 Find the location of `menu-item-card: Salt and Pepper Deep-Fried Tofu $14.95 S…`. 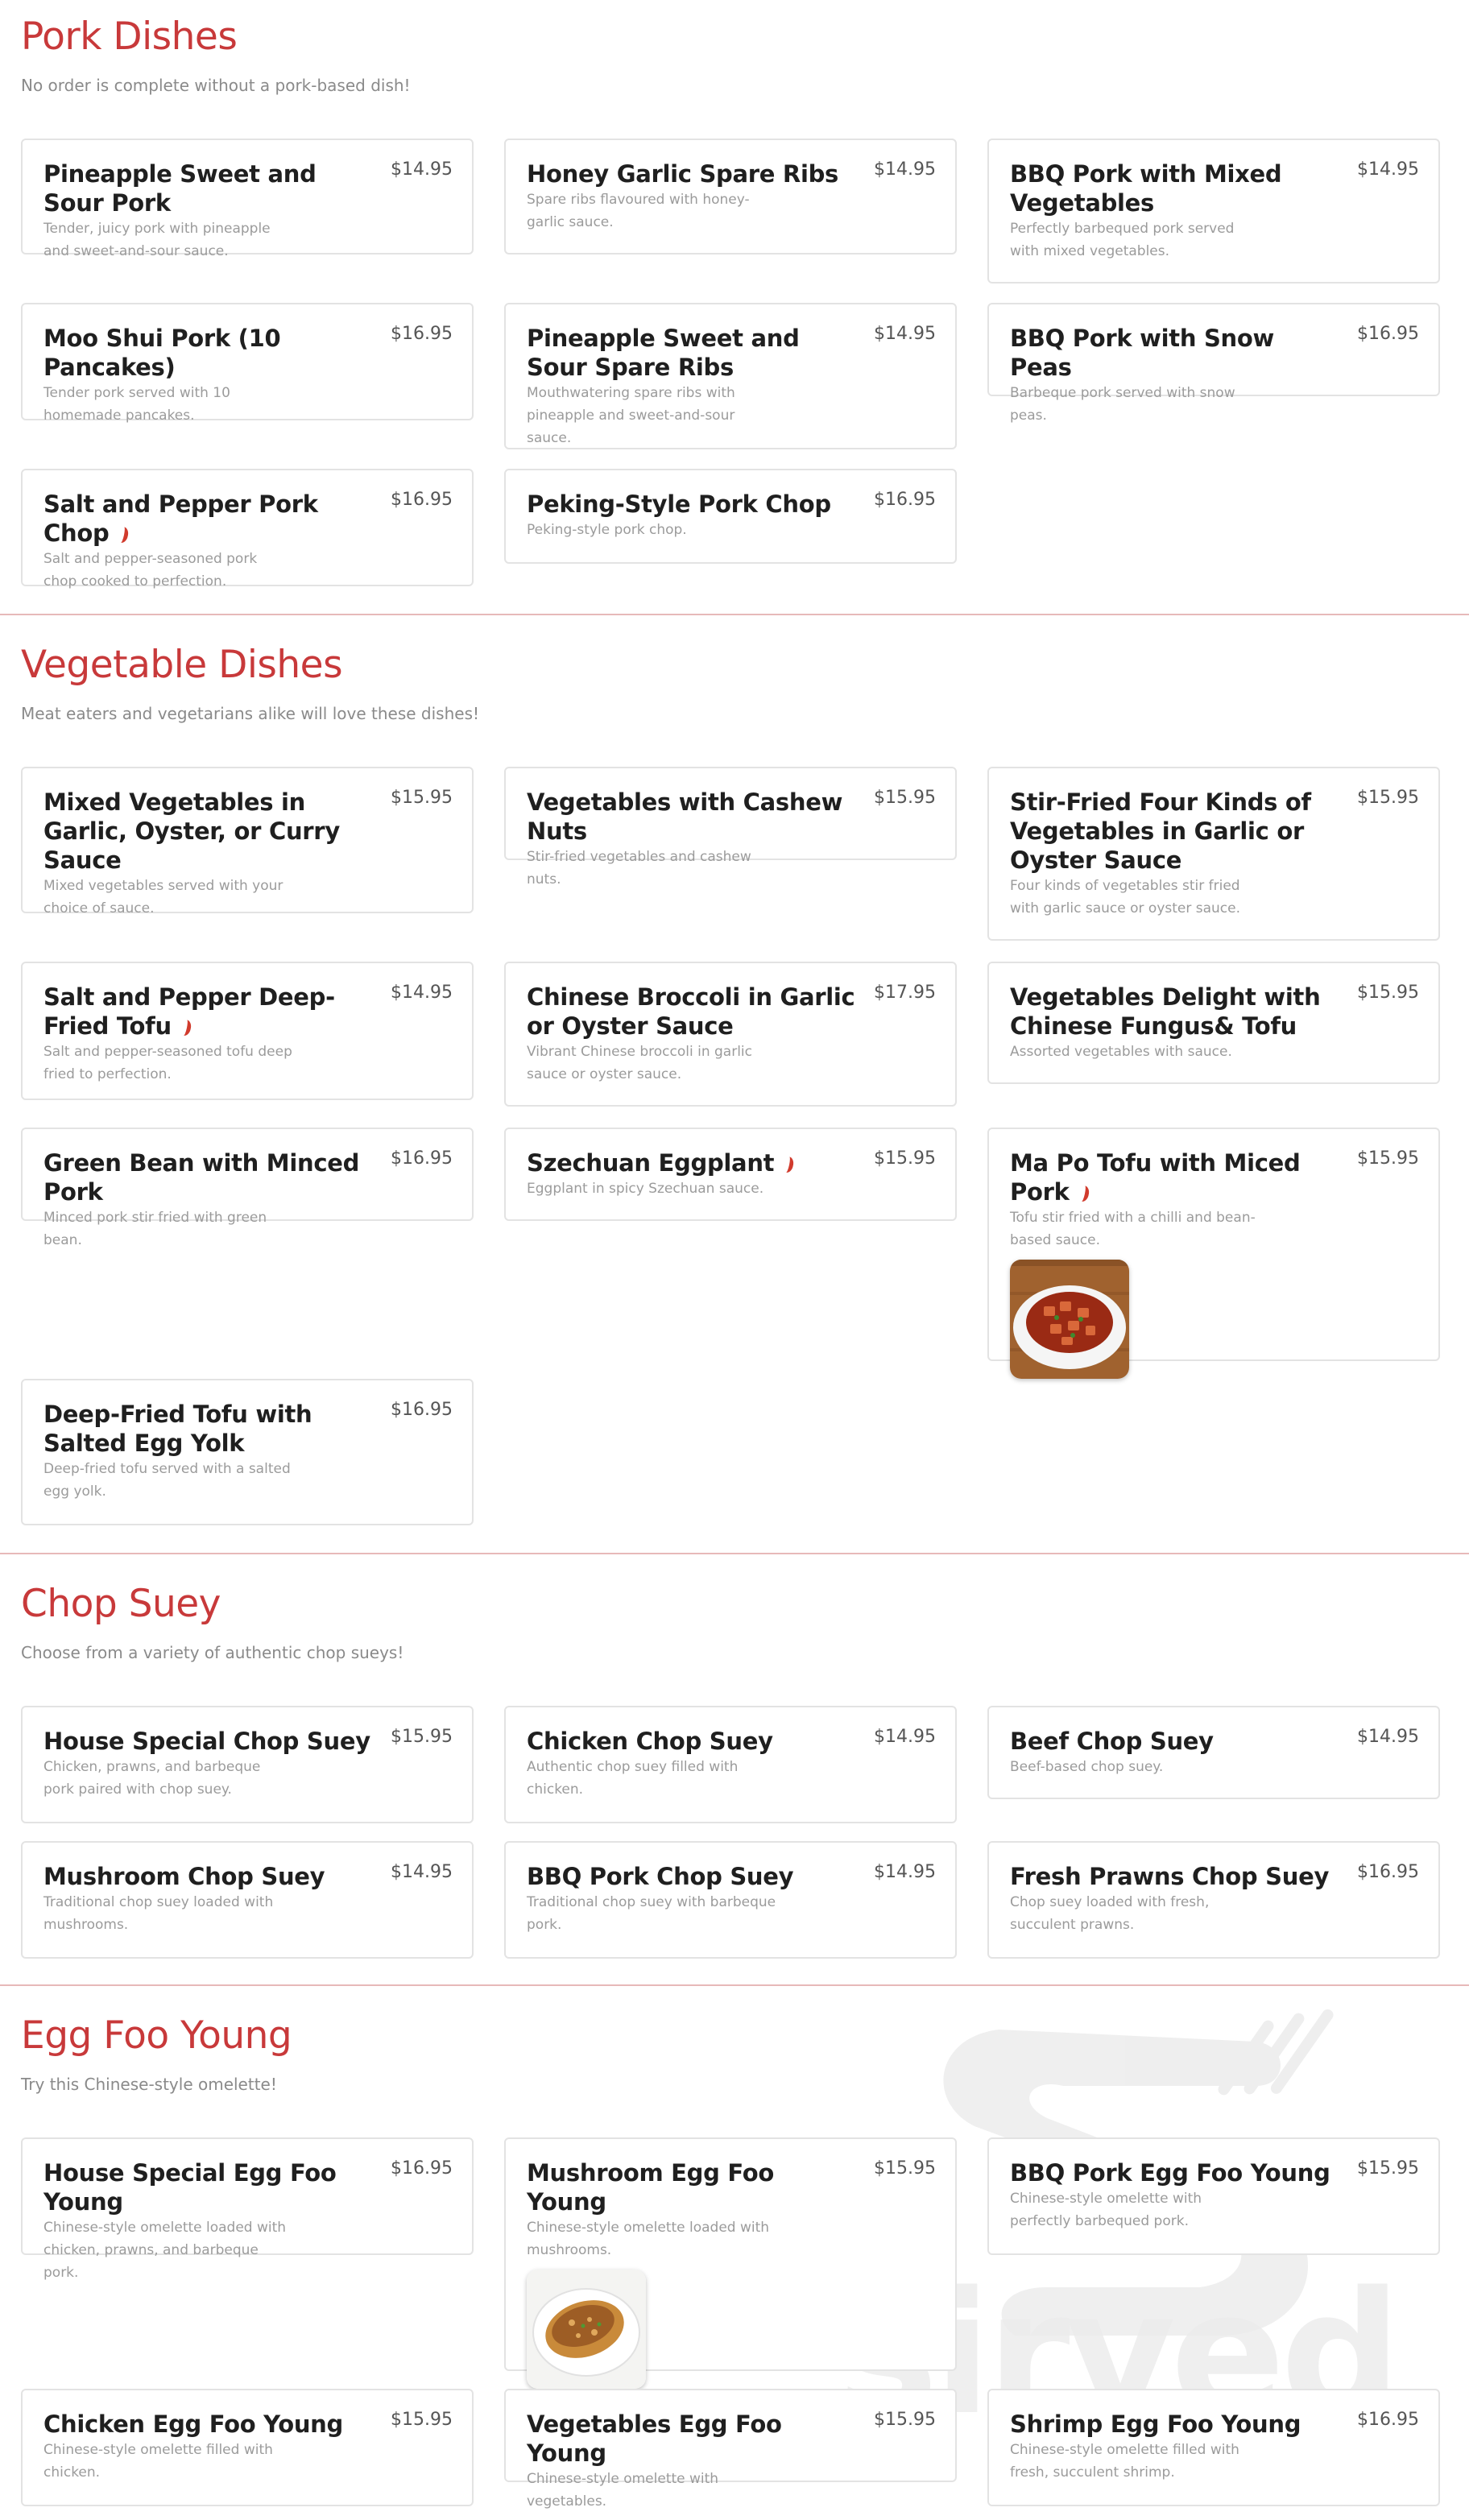

menu-item-card: Salt and Pepper Deep-Fried Tofu $14.95 S… is located at coordinates (248, 1031).